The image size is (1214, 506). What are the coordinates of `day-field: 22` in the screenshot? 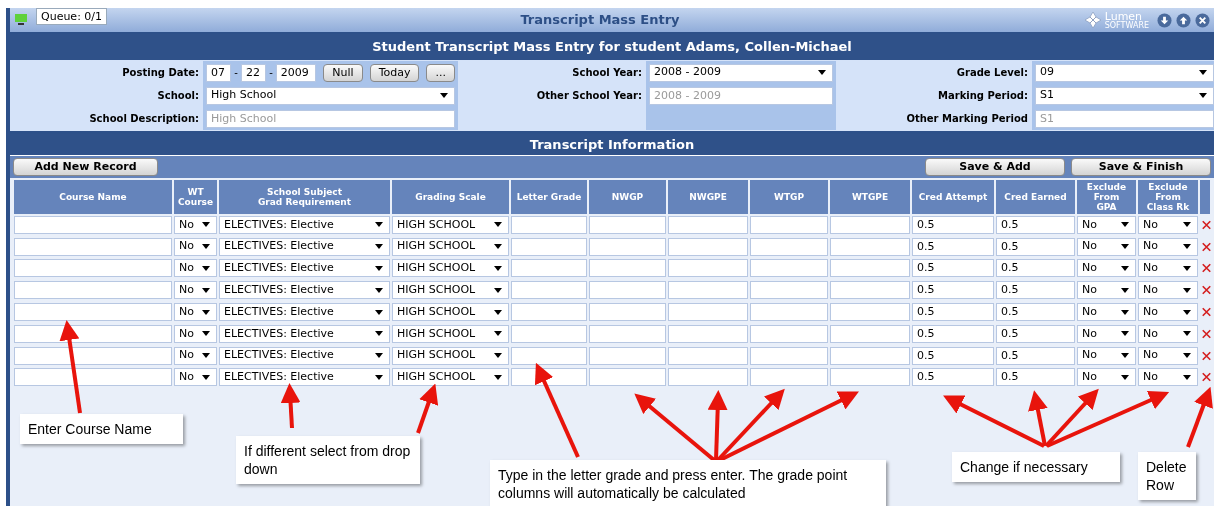 It's located at (253, 72).